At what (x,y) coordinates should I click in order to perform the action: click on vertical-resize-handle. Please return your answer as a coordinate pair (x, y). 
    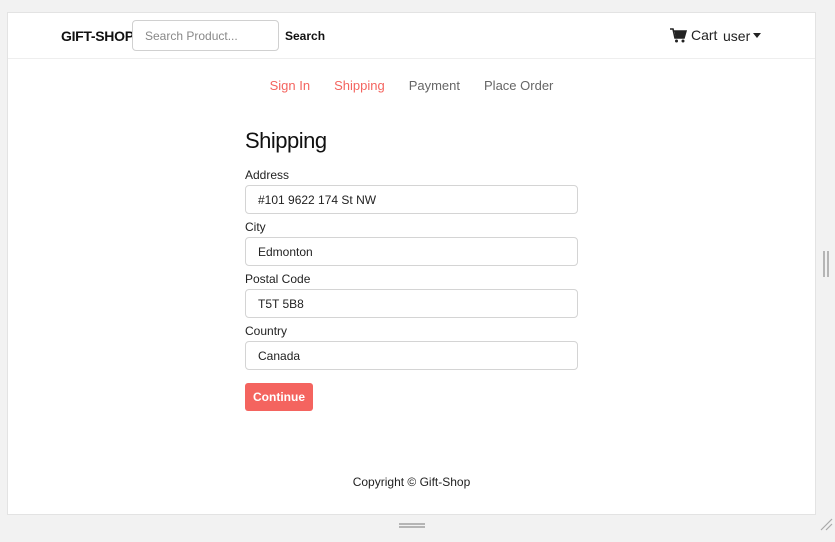
    Looking at the image, I should click on (826, 264).